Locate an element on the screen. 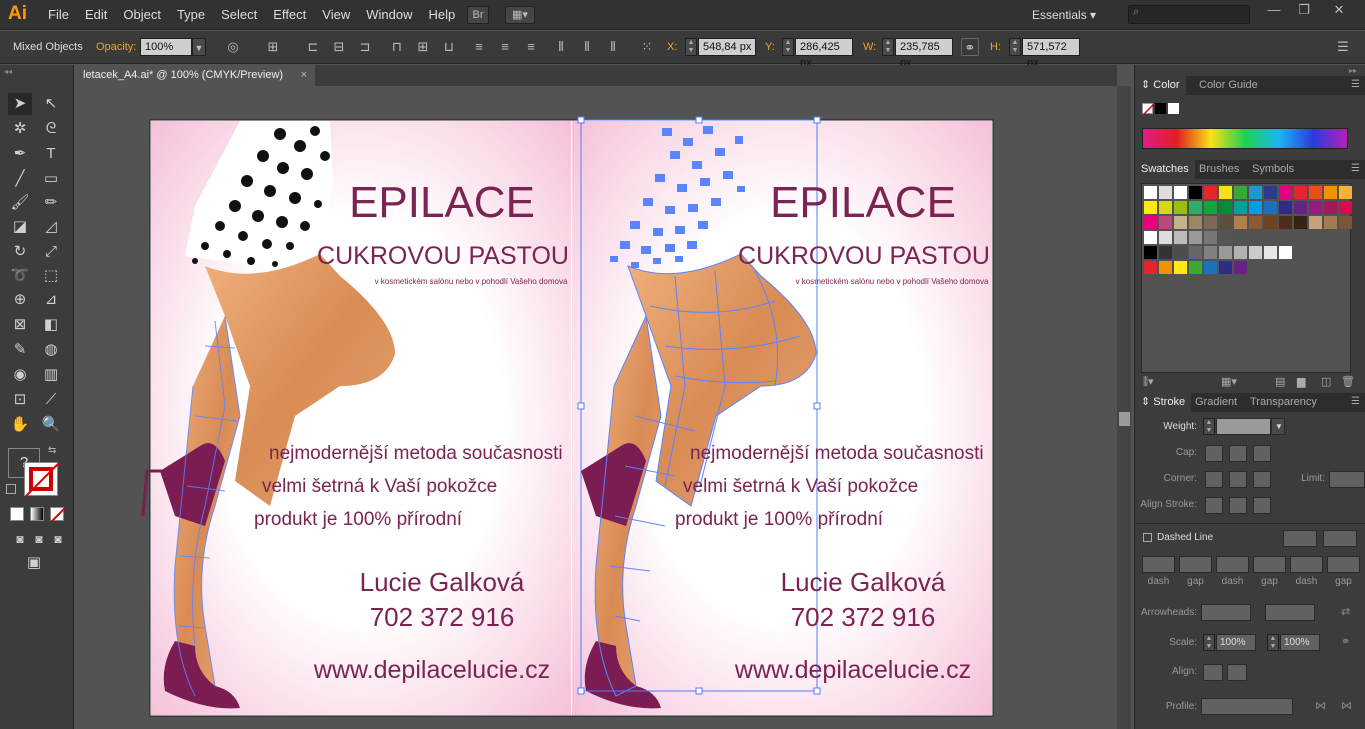 The image size is (1365, 729). perspective-grid-tool-icon: ⊿ is located at coordinates (51, 300).